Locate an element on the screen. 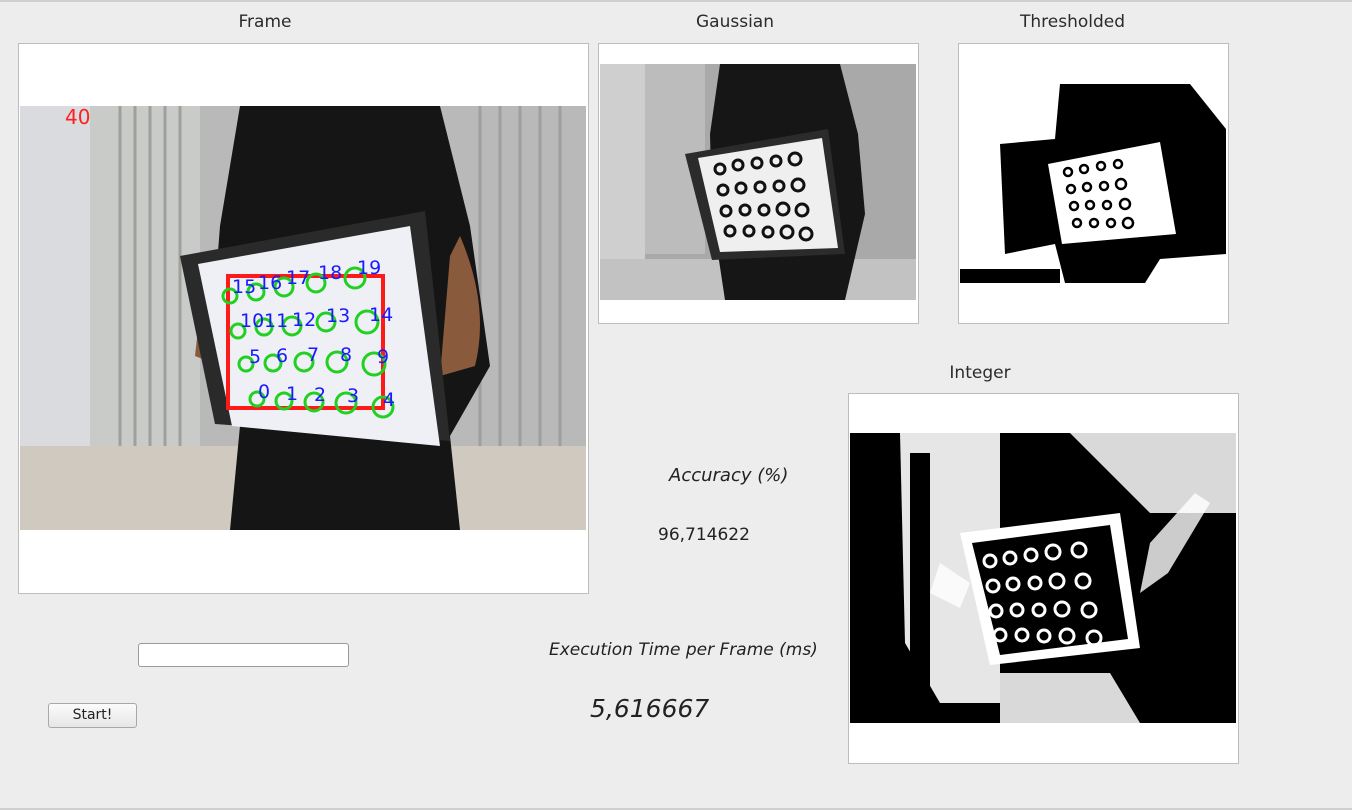 The height and width of the screenshot is (810, 1352). gaussian-panel is located at coordinates (758, 183).